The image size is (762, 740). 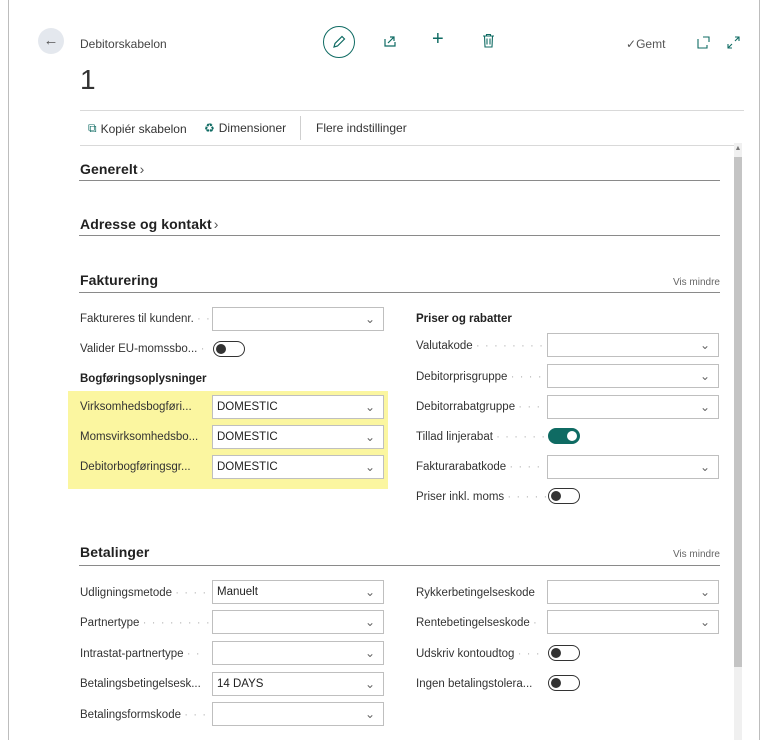 I want to click on new-button: +, so click(x=438, y=39).